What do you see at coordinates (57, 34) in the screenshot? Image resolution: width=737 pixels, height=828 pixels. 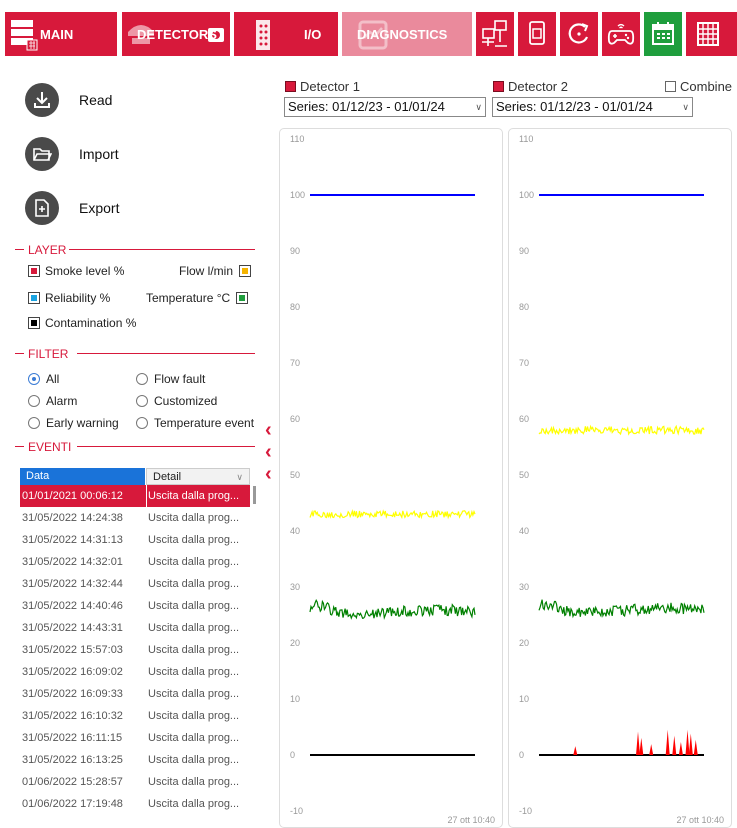 I see `main-tab-label: MAIN` at bounding box center [57, 34].